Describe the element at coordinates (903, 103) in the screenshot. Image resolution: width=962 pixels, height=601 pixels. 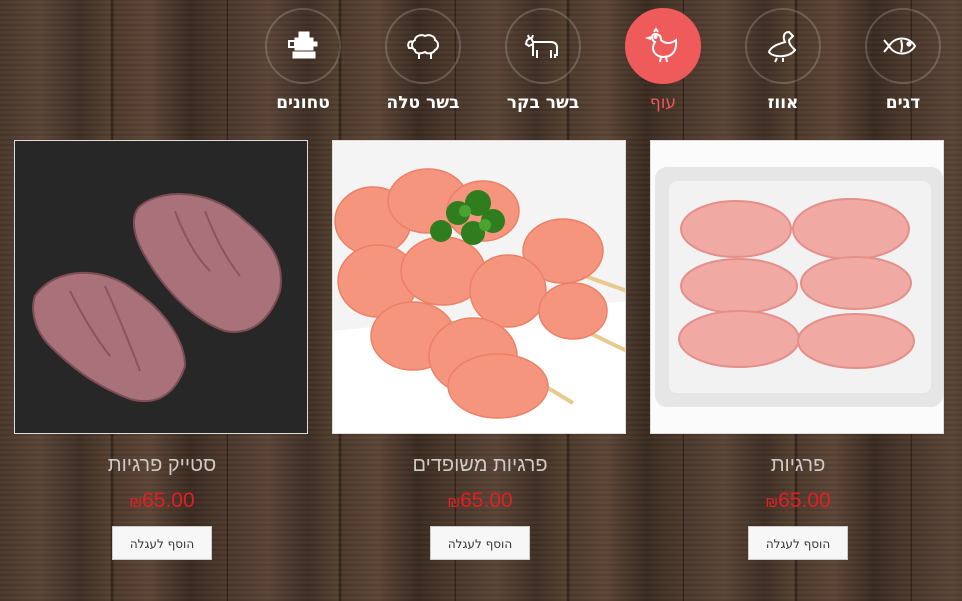
I see `category-label: דגים` at that location.